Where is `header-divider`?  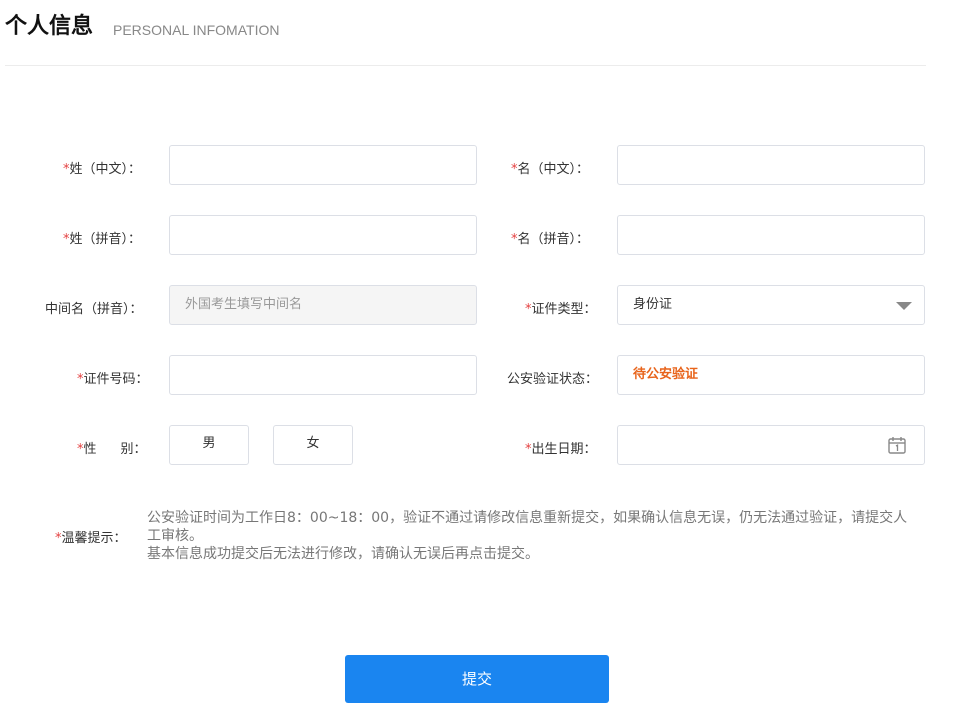 header-divider is located at coordinates (465, 65).